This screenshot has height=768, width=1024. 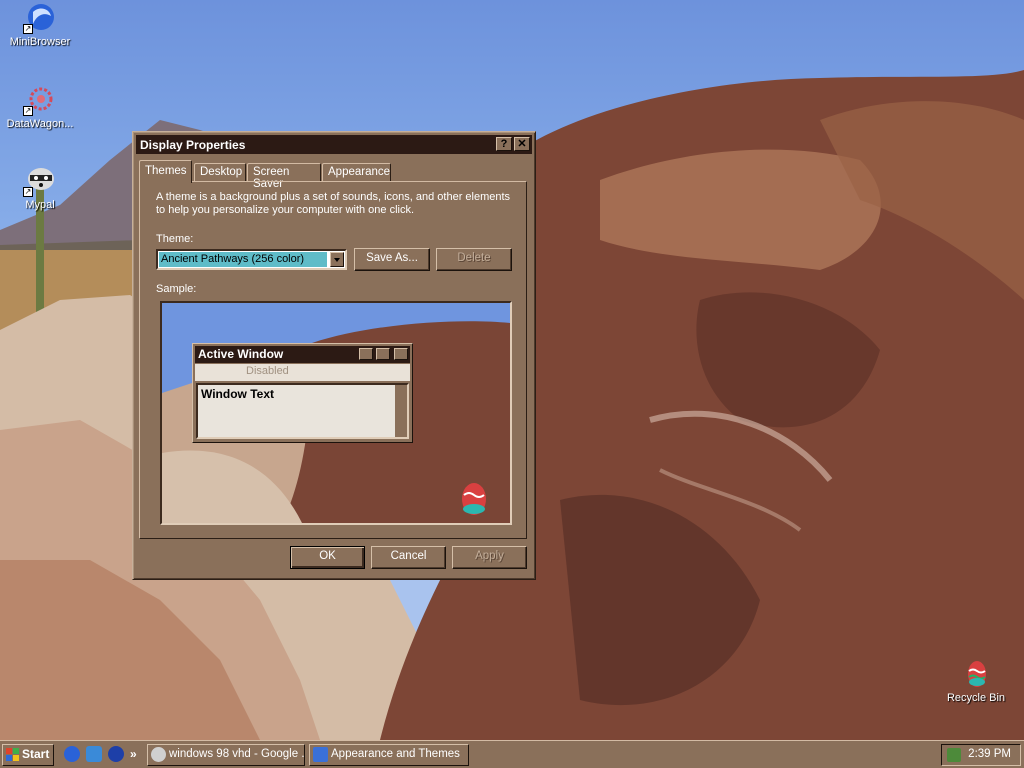 I want to click on control-panel-icon, so click(x=320, y=754).